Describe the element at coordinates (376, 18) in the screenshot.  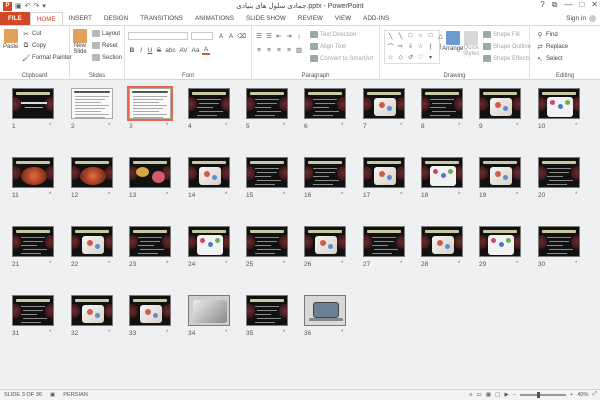
I see `tab-add-ins: ADD-INS` at that location.